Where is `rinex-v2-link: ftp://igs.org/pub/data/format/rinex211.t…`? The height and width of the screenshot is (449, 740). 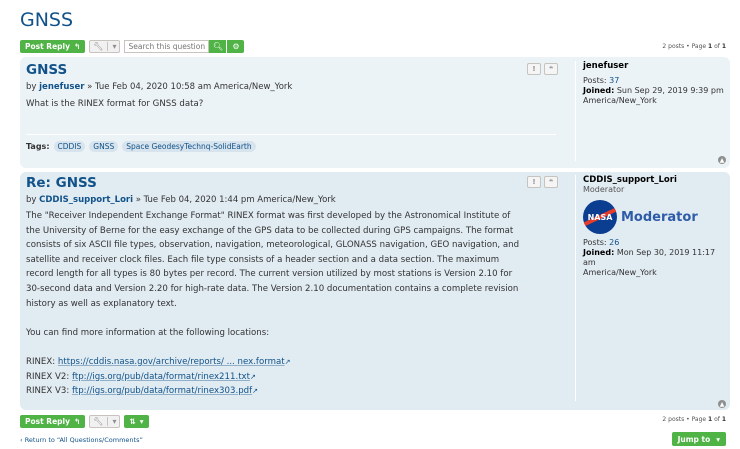 rinex-v2-link: ftp://igs.org/pub/data/format/rinex211.t… is located at coordinates (161, 377).